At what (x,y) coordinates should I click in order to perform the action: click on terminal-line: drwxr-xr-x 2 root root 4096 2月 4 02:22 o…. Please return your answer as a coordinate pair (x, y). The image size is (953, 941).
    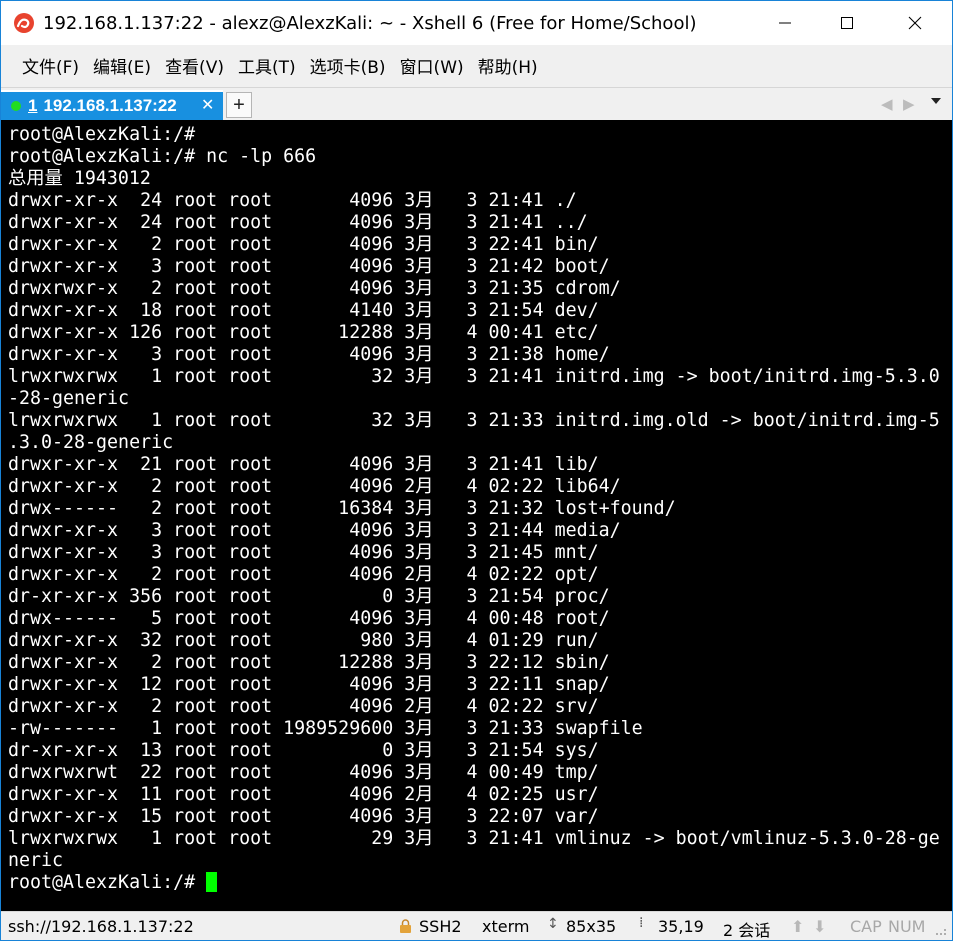
    Looking at the image, I should click on (303, 574).